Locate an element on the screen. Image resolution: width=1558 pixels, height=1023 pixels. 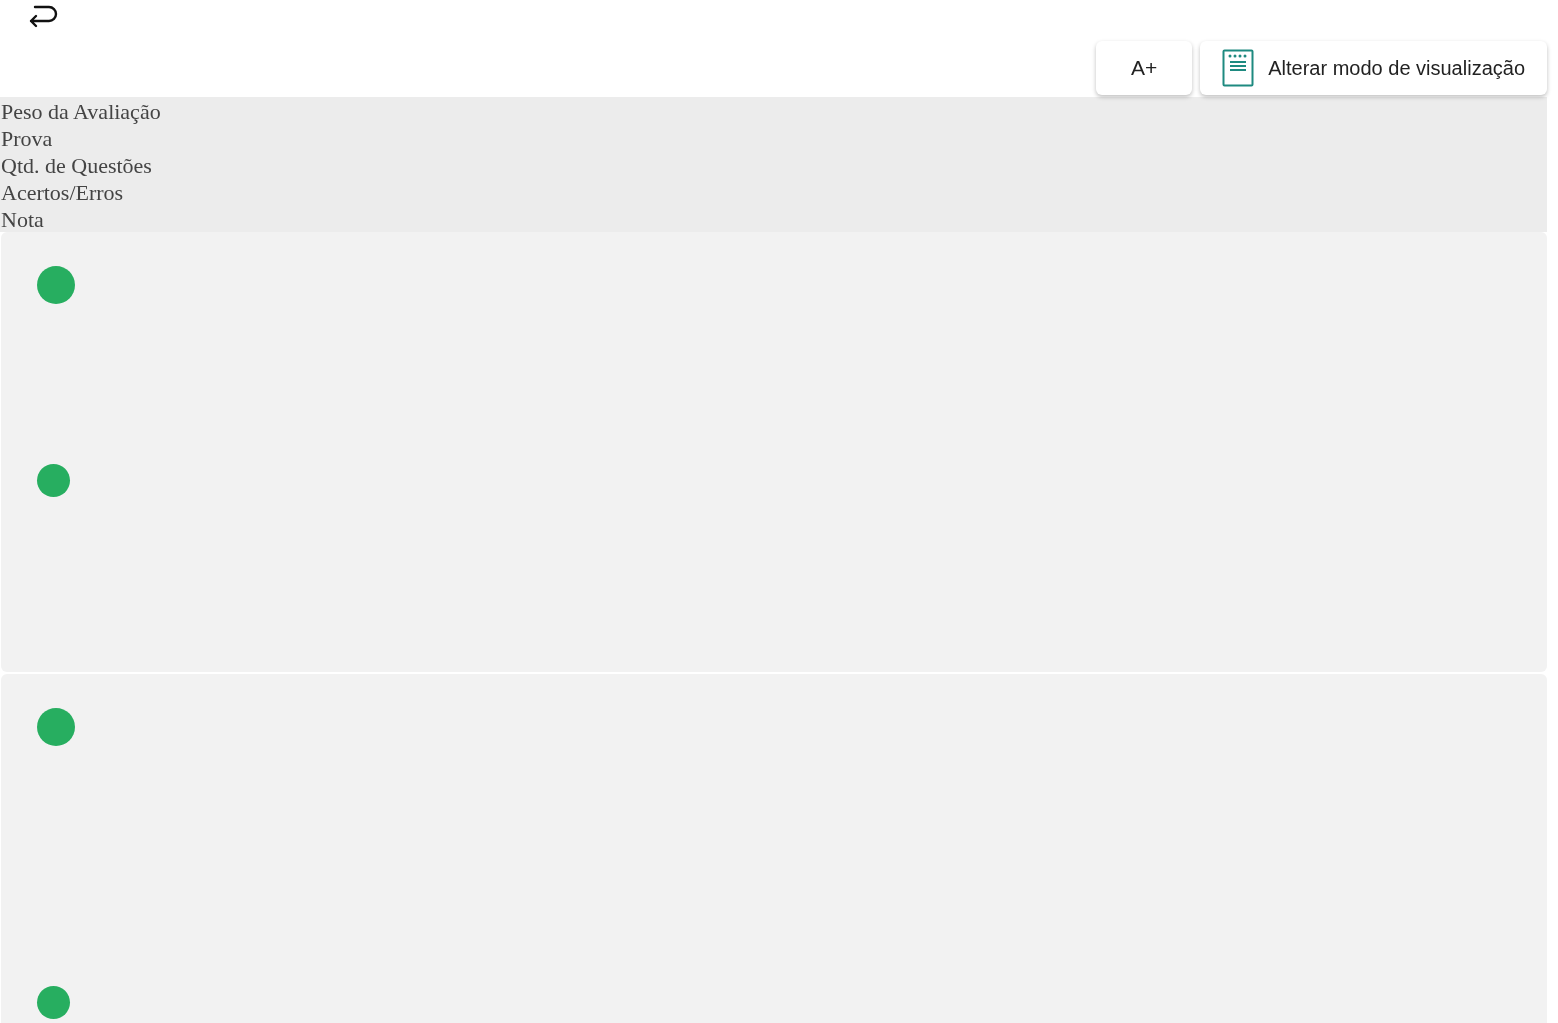
font-size-button: A+ is located at coordinates (1144, 68).